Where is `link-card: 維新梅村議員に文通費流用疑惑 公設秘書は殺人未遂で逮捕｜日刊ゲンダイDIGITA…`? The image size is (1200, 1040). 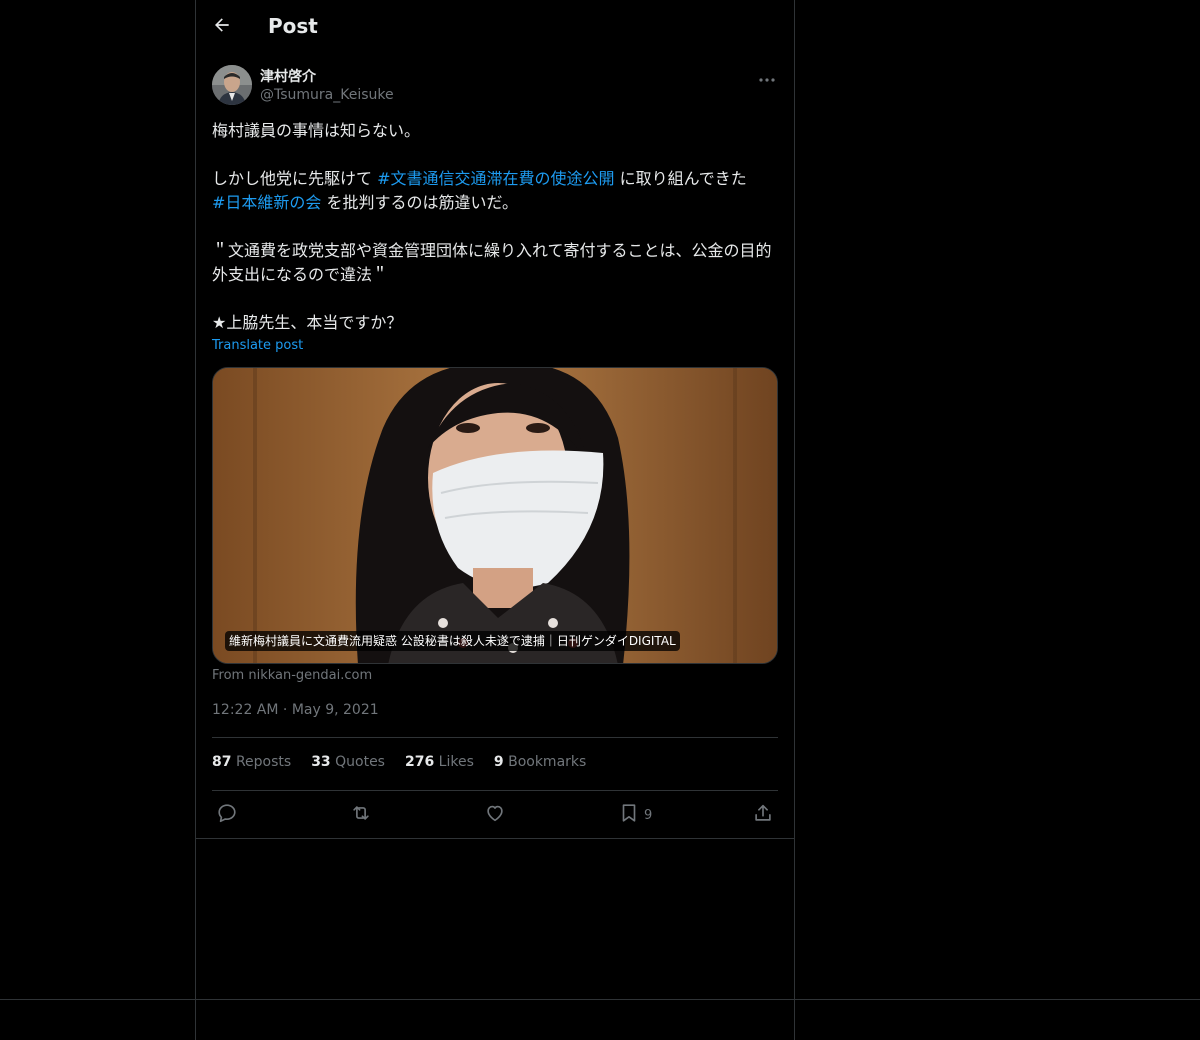 link-card: 維新梅村議員に文通費流用疑惑 公設秘書は殺人未遂で逮捕｜日刊ゲンダイDIGITA… is located at coordinates (495, 515).